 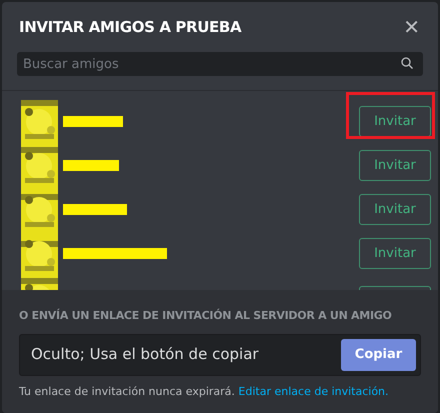 I want to click on dialog-title: INVITAR AMIGOS A PRUEBA, so click(x=130, y=27).